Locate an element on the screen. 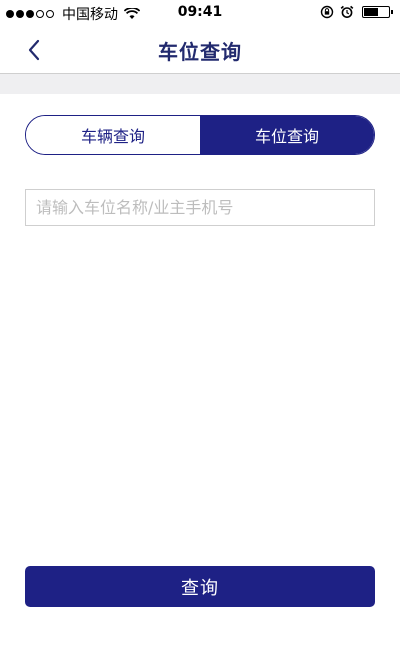 The height and width of the screenshot is (666, 400). rotation-lock-icon is located at coordinates (327, 12).